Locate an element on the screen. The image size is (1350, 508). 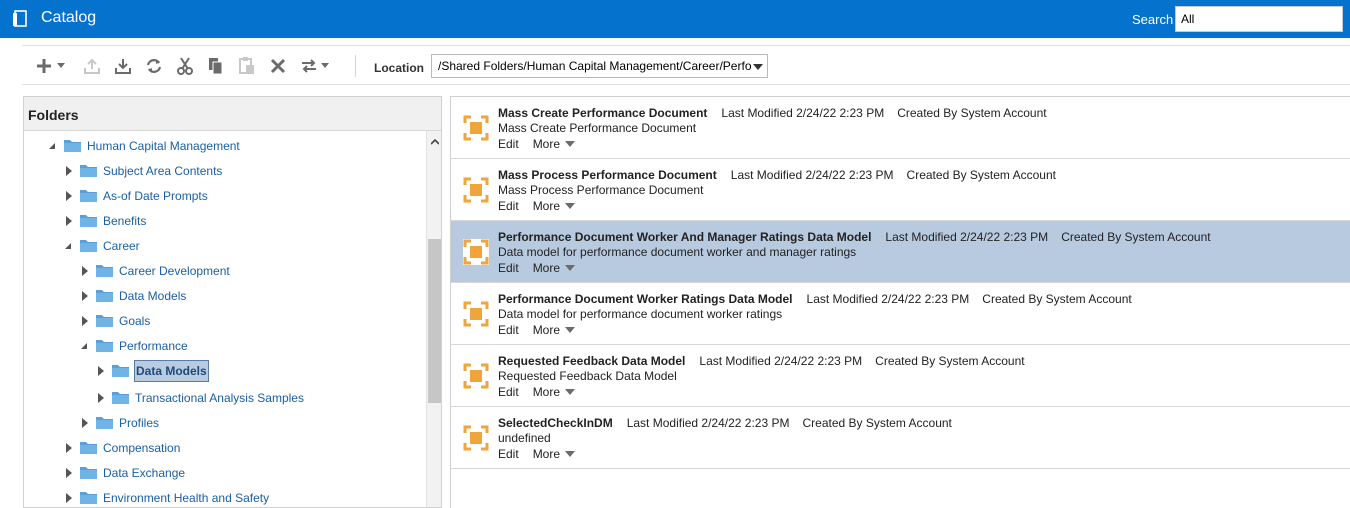
folder-tree-item: As-of Date Prompts is located at coordinates (224, 196).